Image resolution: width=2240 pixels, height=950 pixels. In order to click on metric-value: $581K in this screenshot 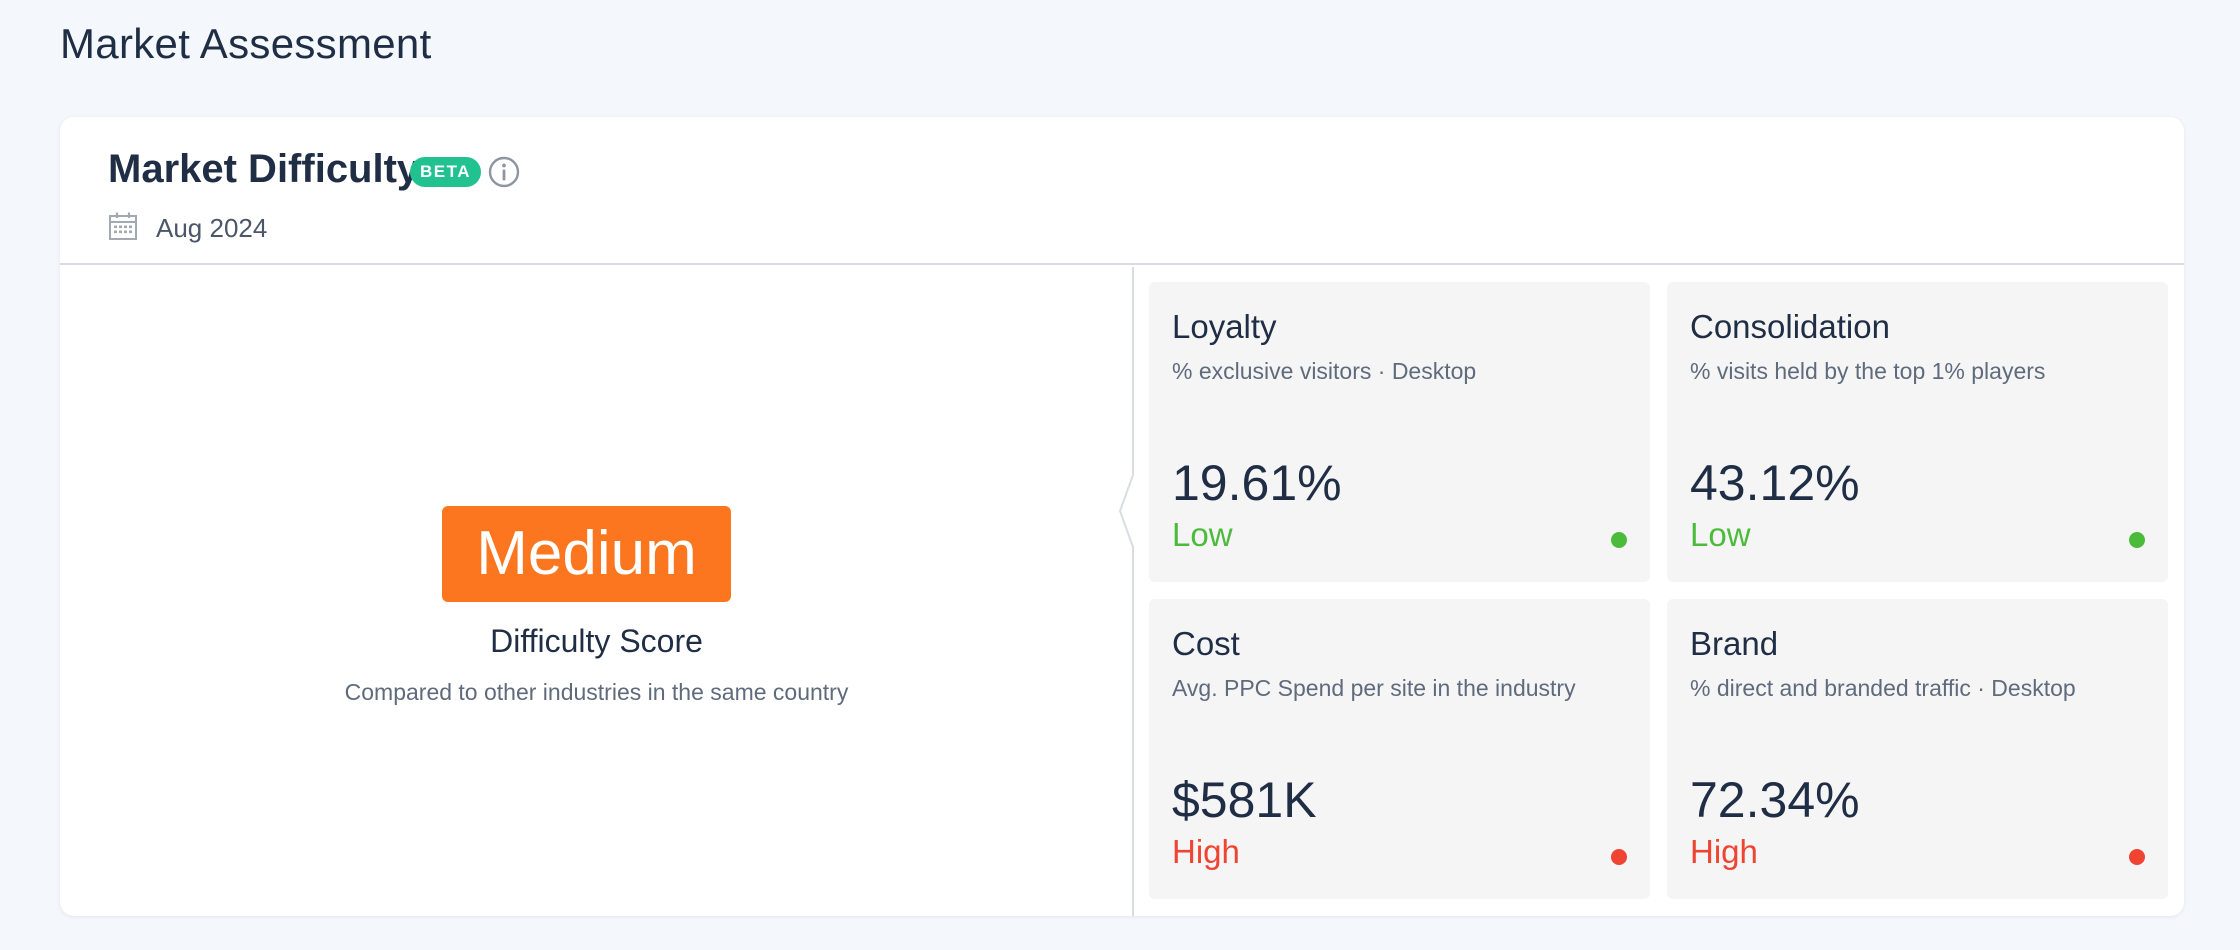, I will do `click(1244, 800)`.